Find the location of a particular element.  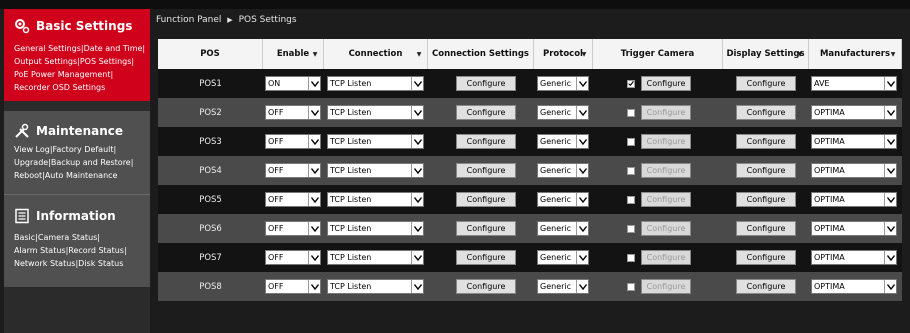

section-title-information: Information is located at coordinates (65, 216).